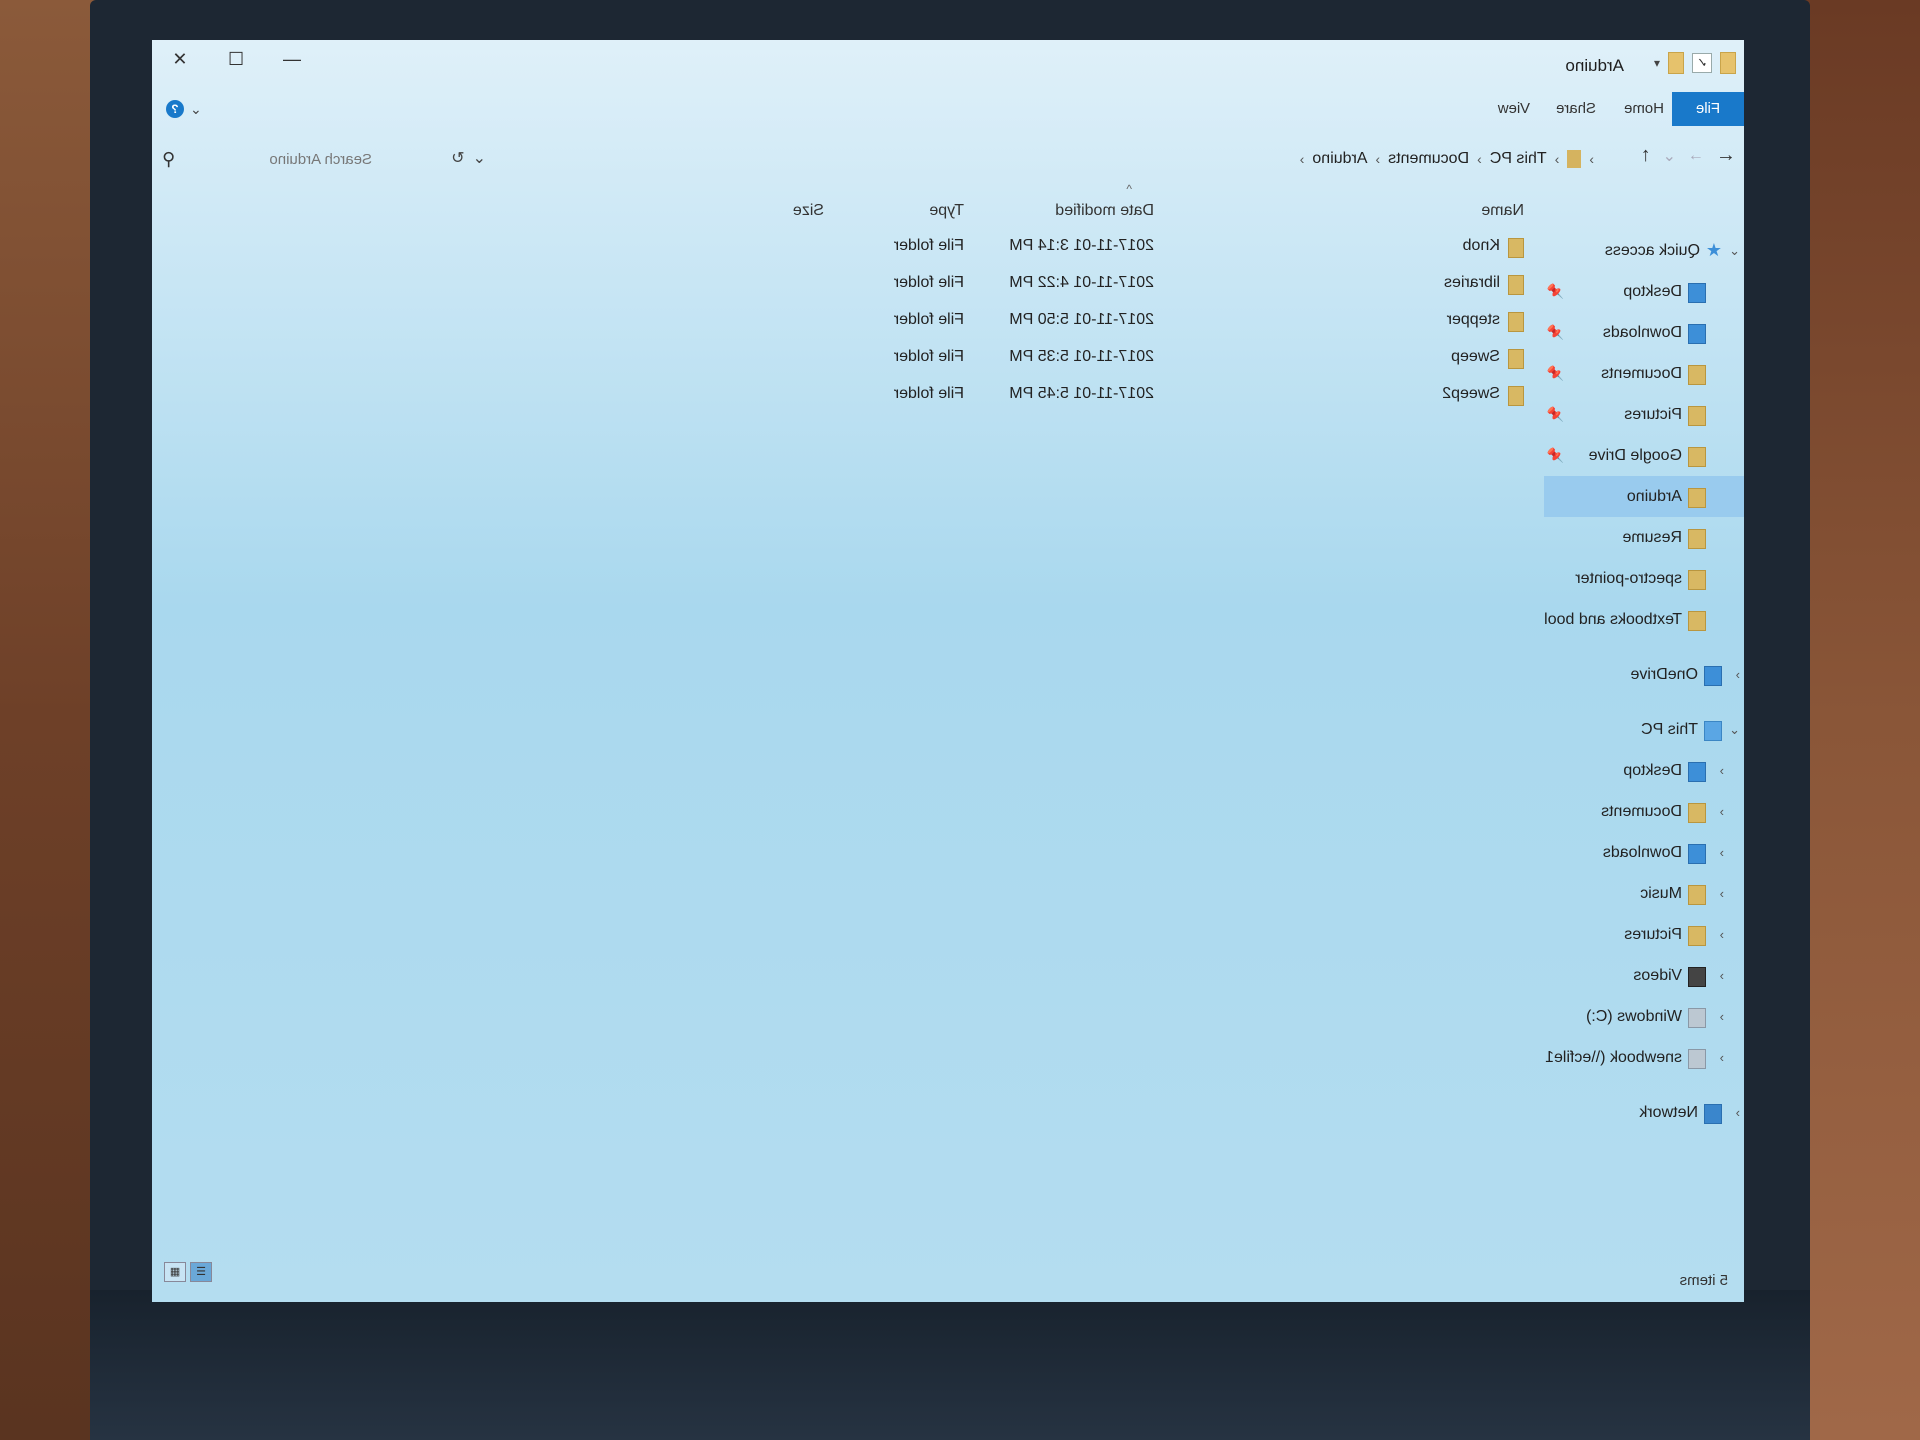  What do you see at coordinates (1697, 416) in the screenshot?
I see `pictures-icon` at bounding box center [1697, 416].